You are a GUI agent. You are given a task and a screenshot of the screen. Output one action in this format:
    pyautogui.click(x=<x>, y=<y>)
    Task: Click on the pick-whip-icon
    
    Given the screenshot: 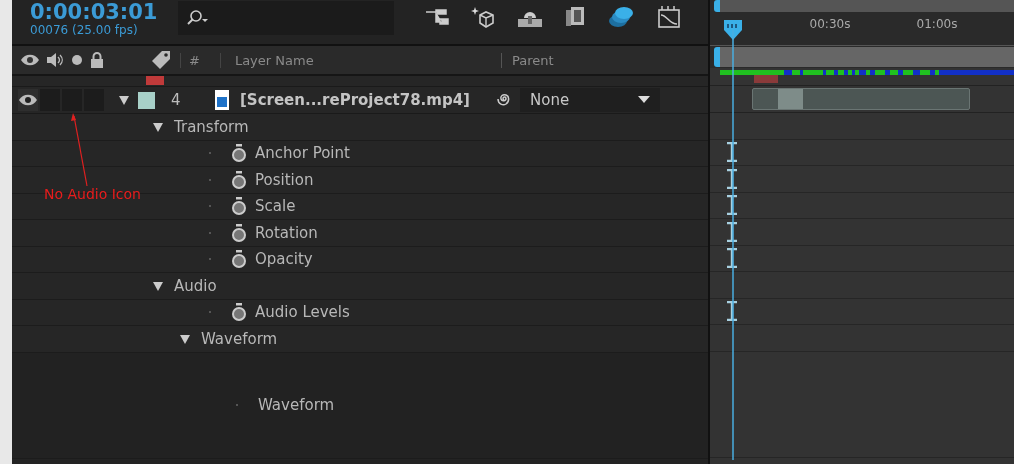 What is the action you would take?
    pyautogui.click(x=504, y=100)
    